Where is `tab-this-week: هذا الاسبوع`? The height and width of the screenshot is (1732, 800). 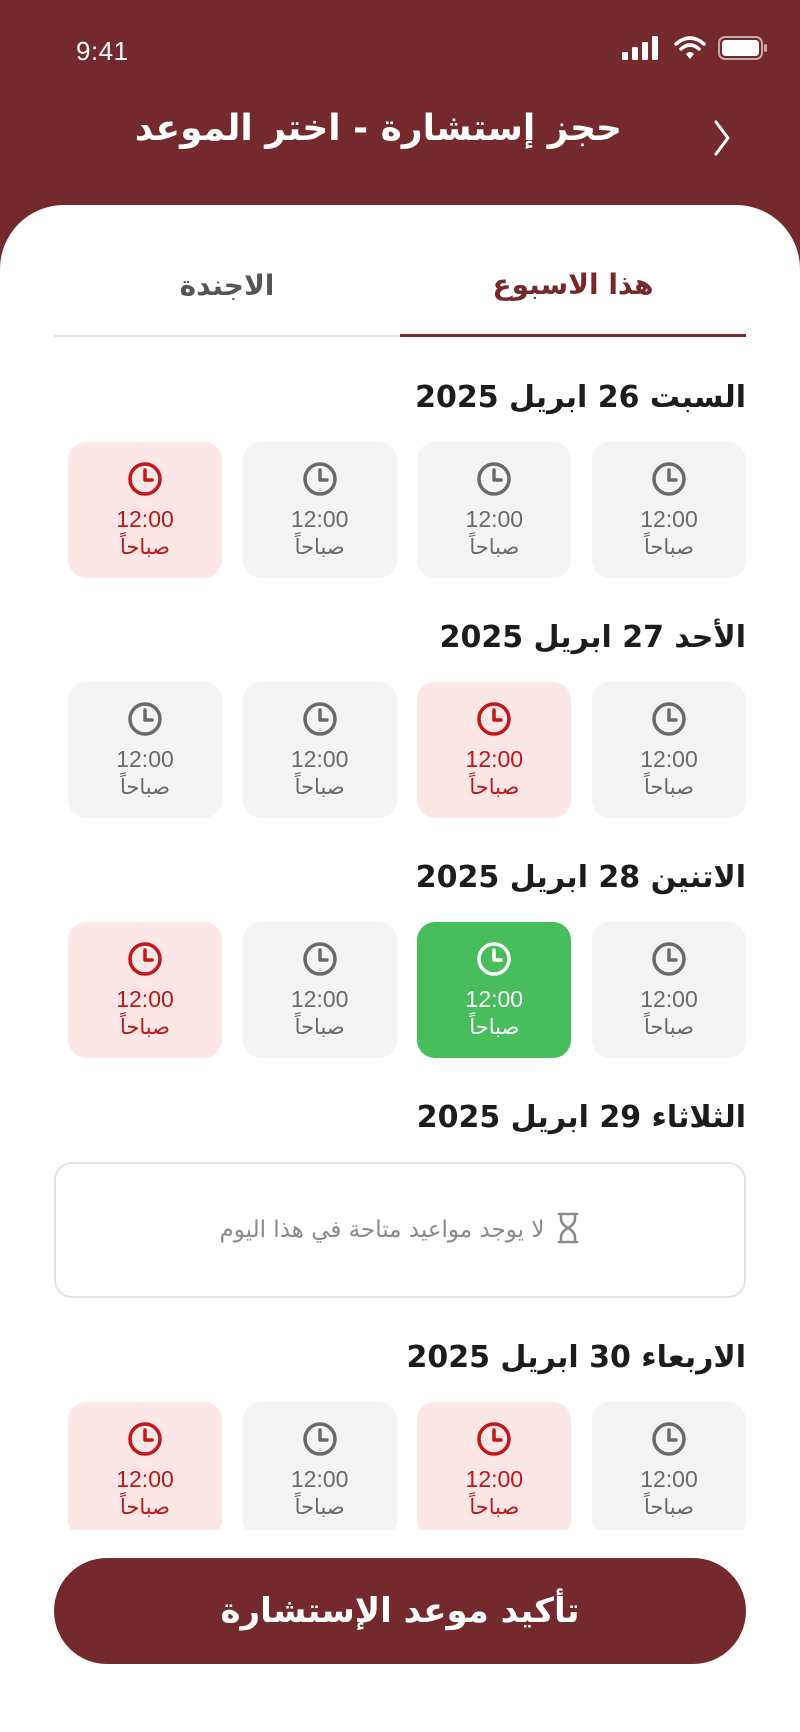 tab-this-week: هذا الاسبوع is located at coordinates (573, 271).